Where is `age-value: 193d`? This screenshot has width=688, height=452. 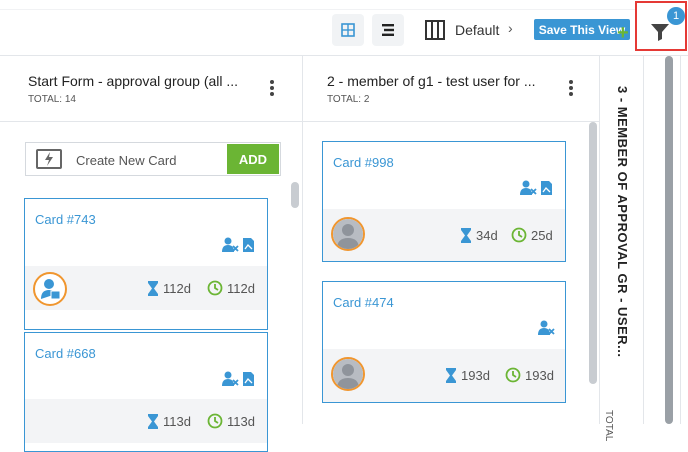 age-value: 193d is located at coordinates (539, 375).